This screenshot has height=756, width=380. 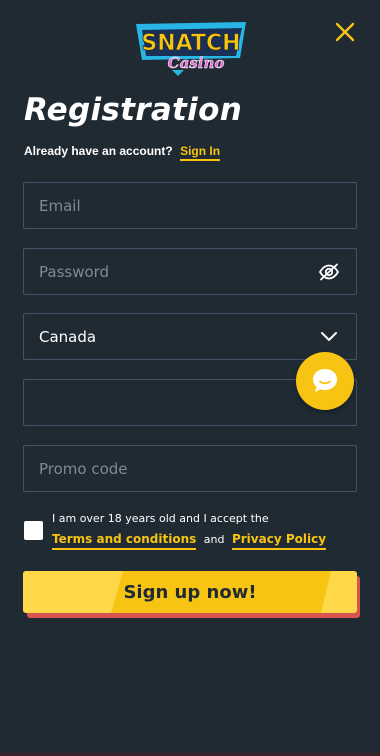 What do you see at coordinates (196, 63) in the screenshot?
I see `logo-text-casino: Casino` at bounding box center [196, 63].